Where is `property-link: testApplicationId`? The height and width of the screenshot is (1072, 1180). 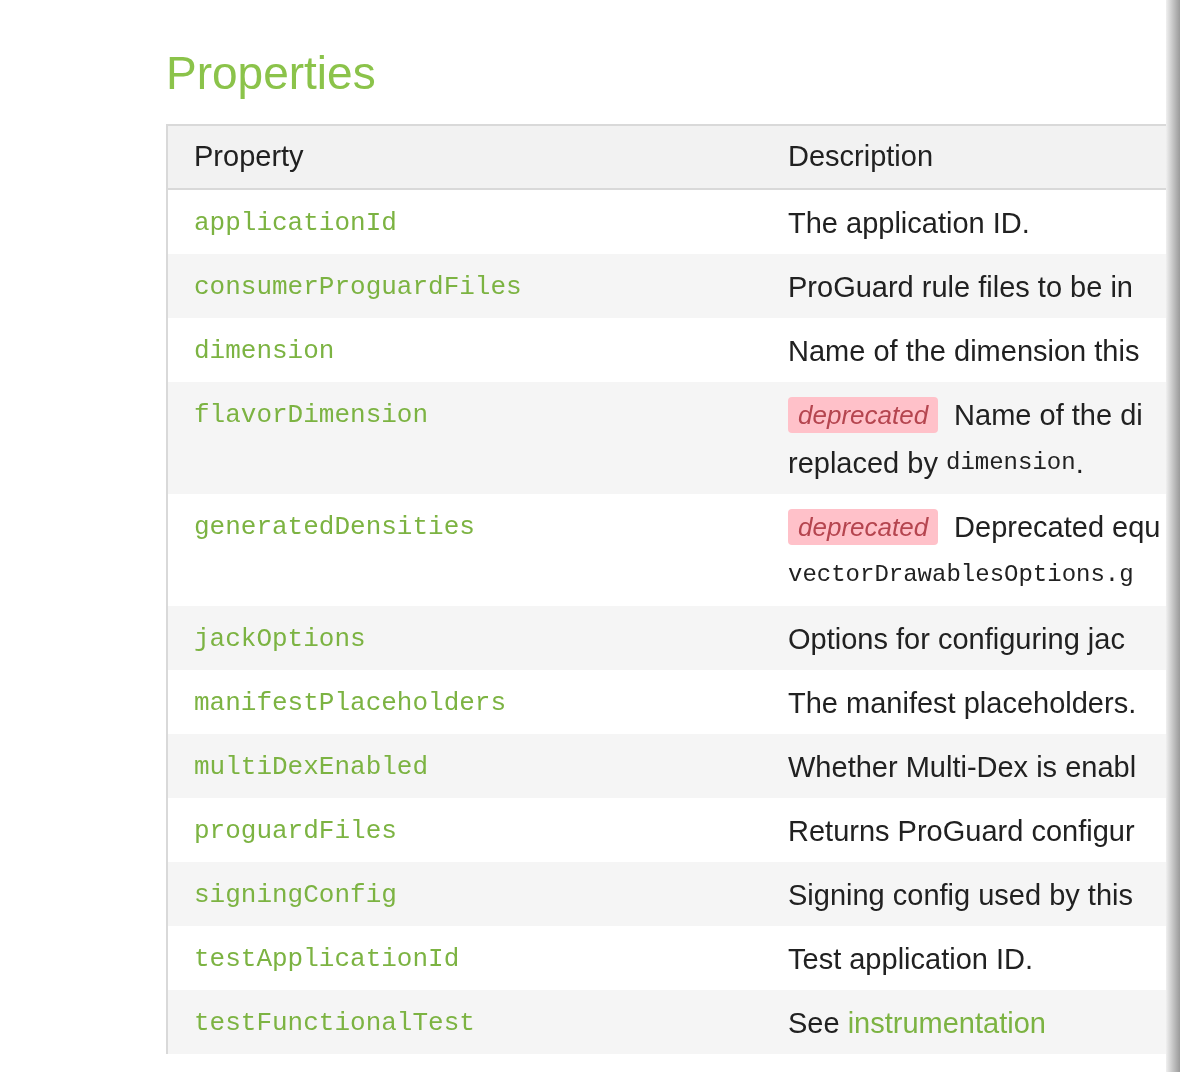
property-link: testApplicationId is located at coordinates (327, 959).